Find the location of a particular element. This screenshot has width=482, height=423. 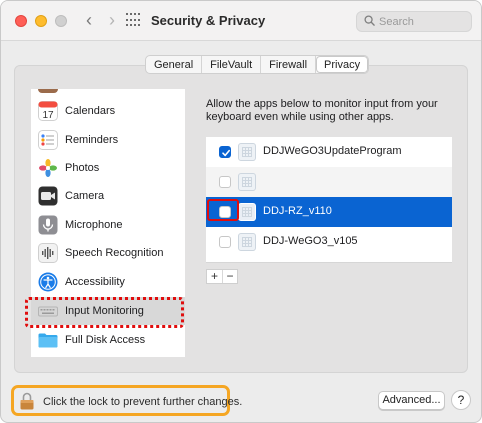

tab-privacy: Privacy is located at coordinates (342, 64).